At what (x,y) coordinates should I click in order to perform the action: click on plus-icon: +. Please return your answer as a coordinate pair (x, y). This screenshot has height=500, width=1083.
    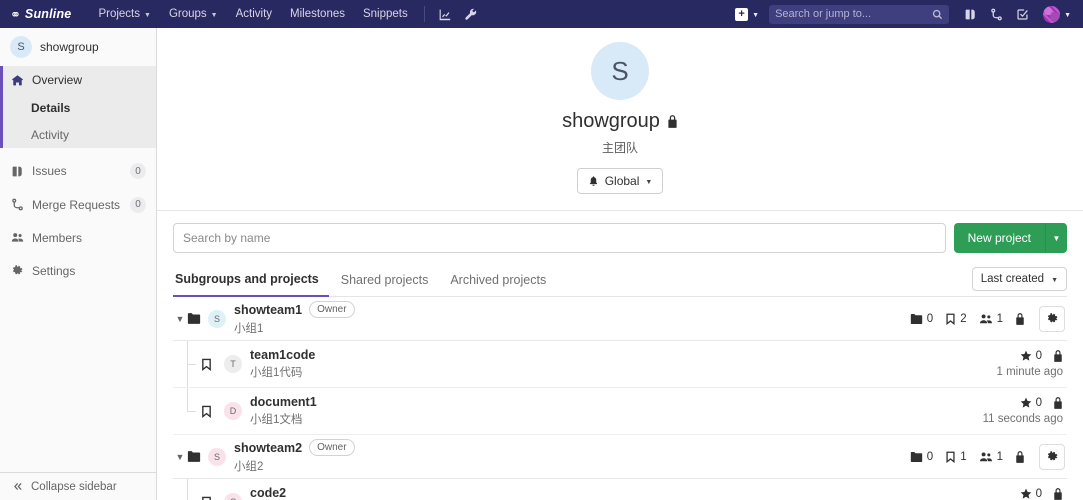
    Looking at the image, I should click on (742, 14).